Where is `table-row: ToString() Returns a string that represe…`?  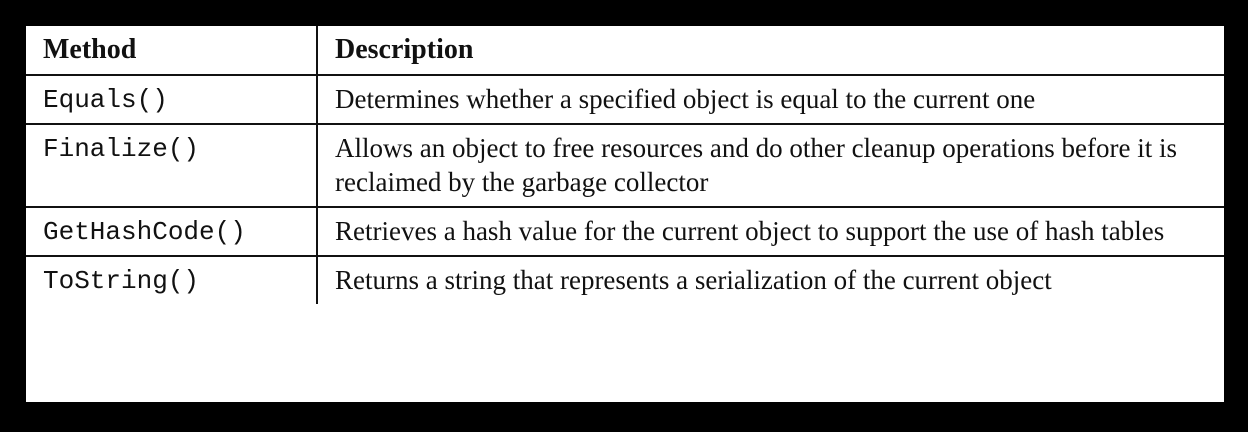
table-row: ToString() Returns a string that represe… is located at coordinates (625, 279).